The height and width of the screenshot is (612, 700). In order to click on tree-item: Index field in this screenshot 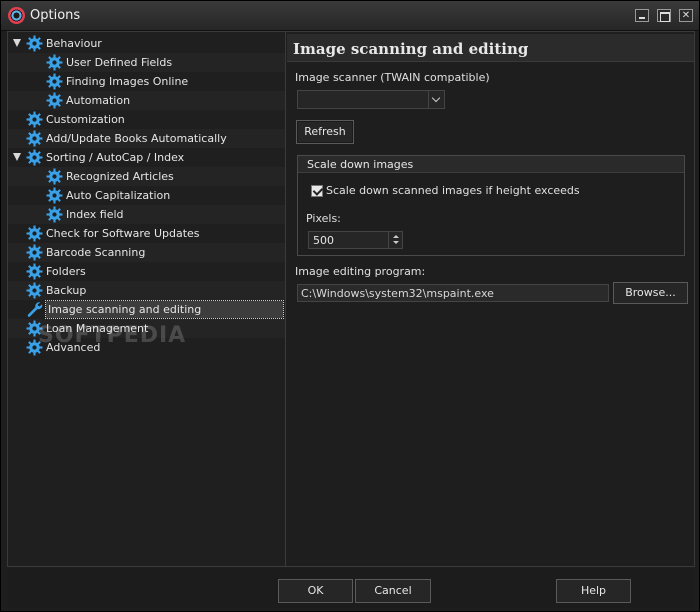, I will do `click(146, 214)`.